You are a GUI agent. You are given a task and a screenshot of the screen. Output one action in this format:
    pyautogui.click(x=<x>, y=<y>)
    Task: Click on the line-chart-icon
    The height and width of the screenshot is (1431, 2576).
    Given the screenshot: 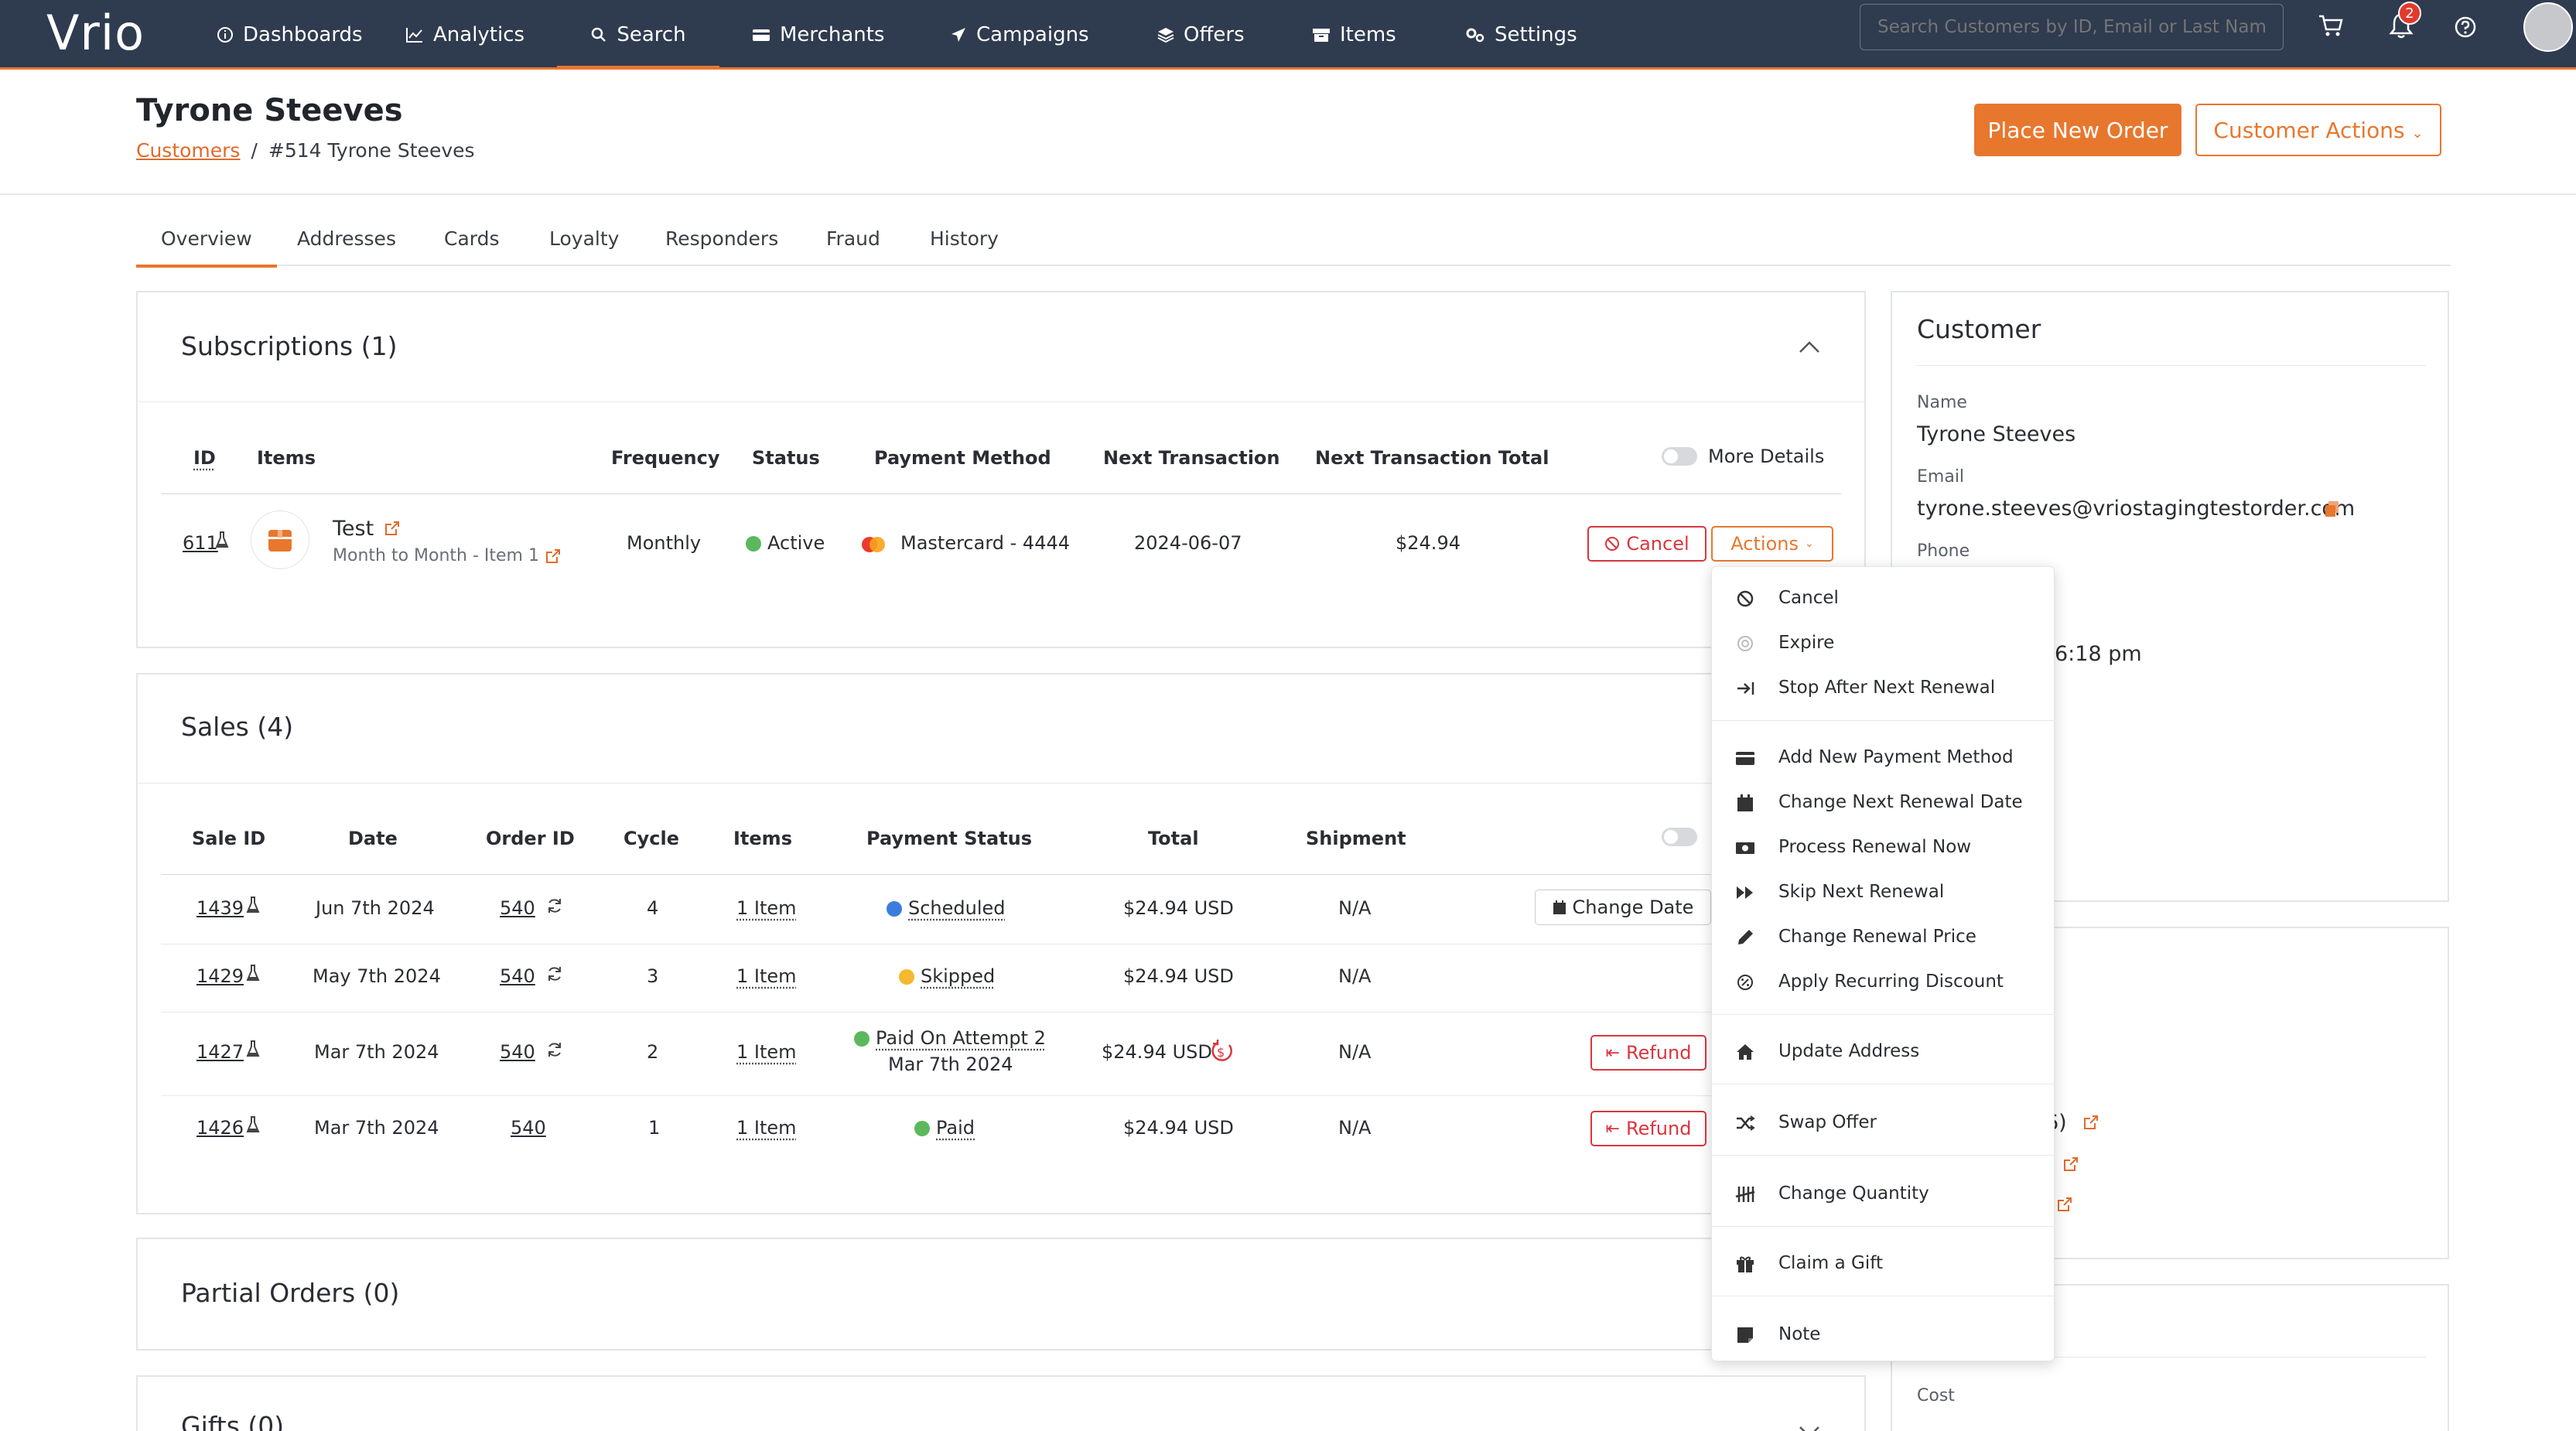 What is the action you would take?
    pyautogui.click(x=415, y=34)
    